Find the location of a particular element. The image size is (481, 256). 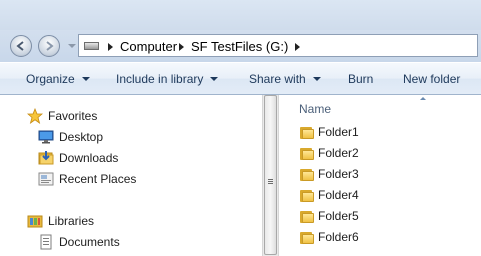

address-bar: Computer SF TestFiles (G:) is located at coordinates (278, 45).